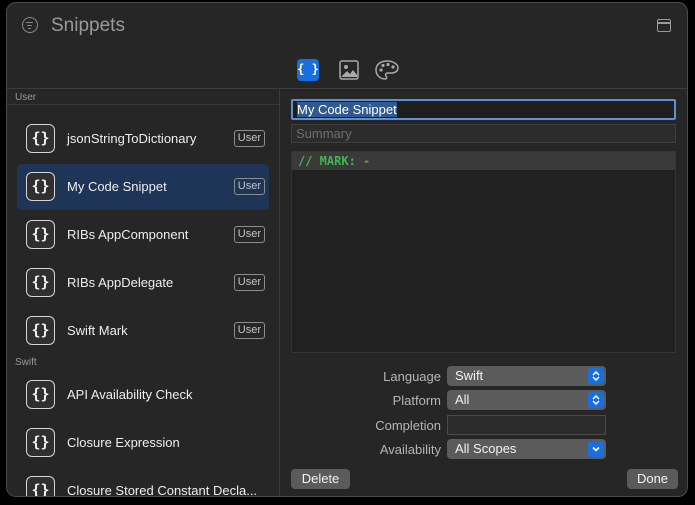 This screenshot has width=695, height=505. I want to click on snippet-title-field: My Code Snippet, so click(483, 109).